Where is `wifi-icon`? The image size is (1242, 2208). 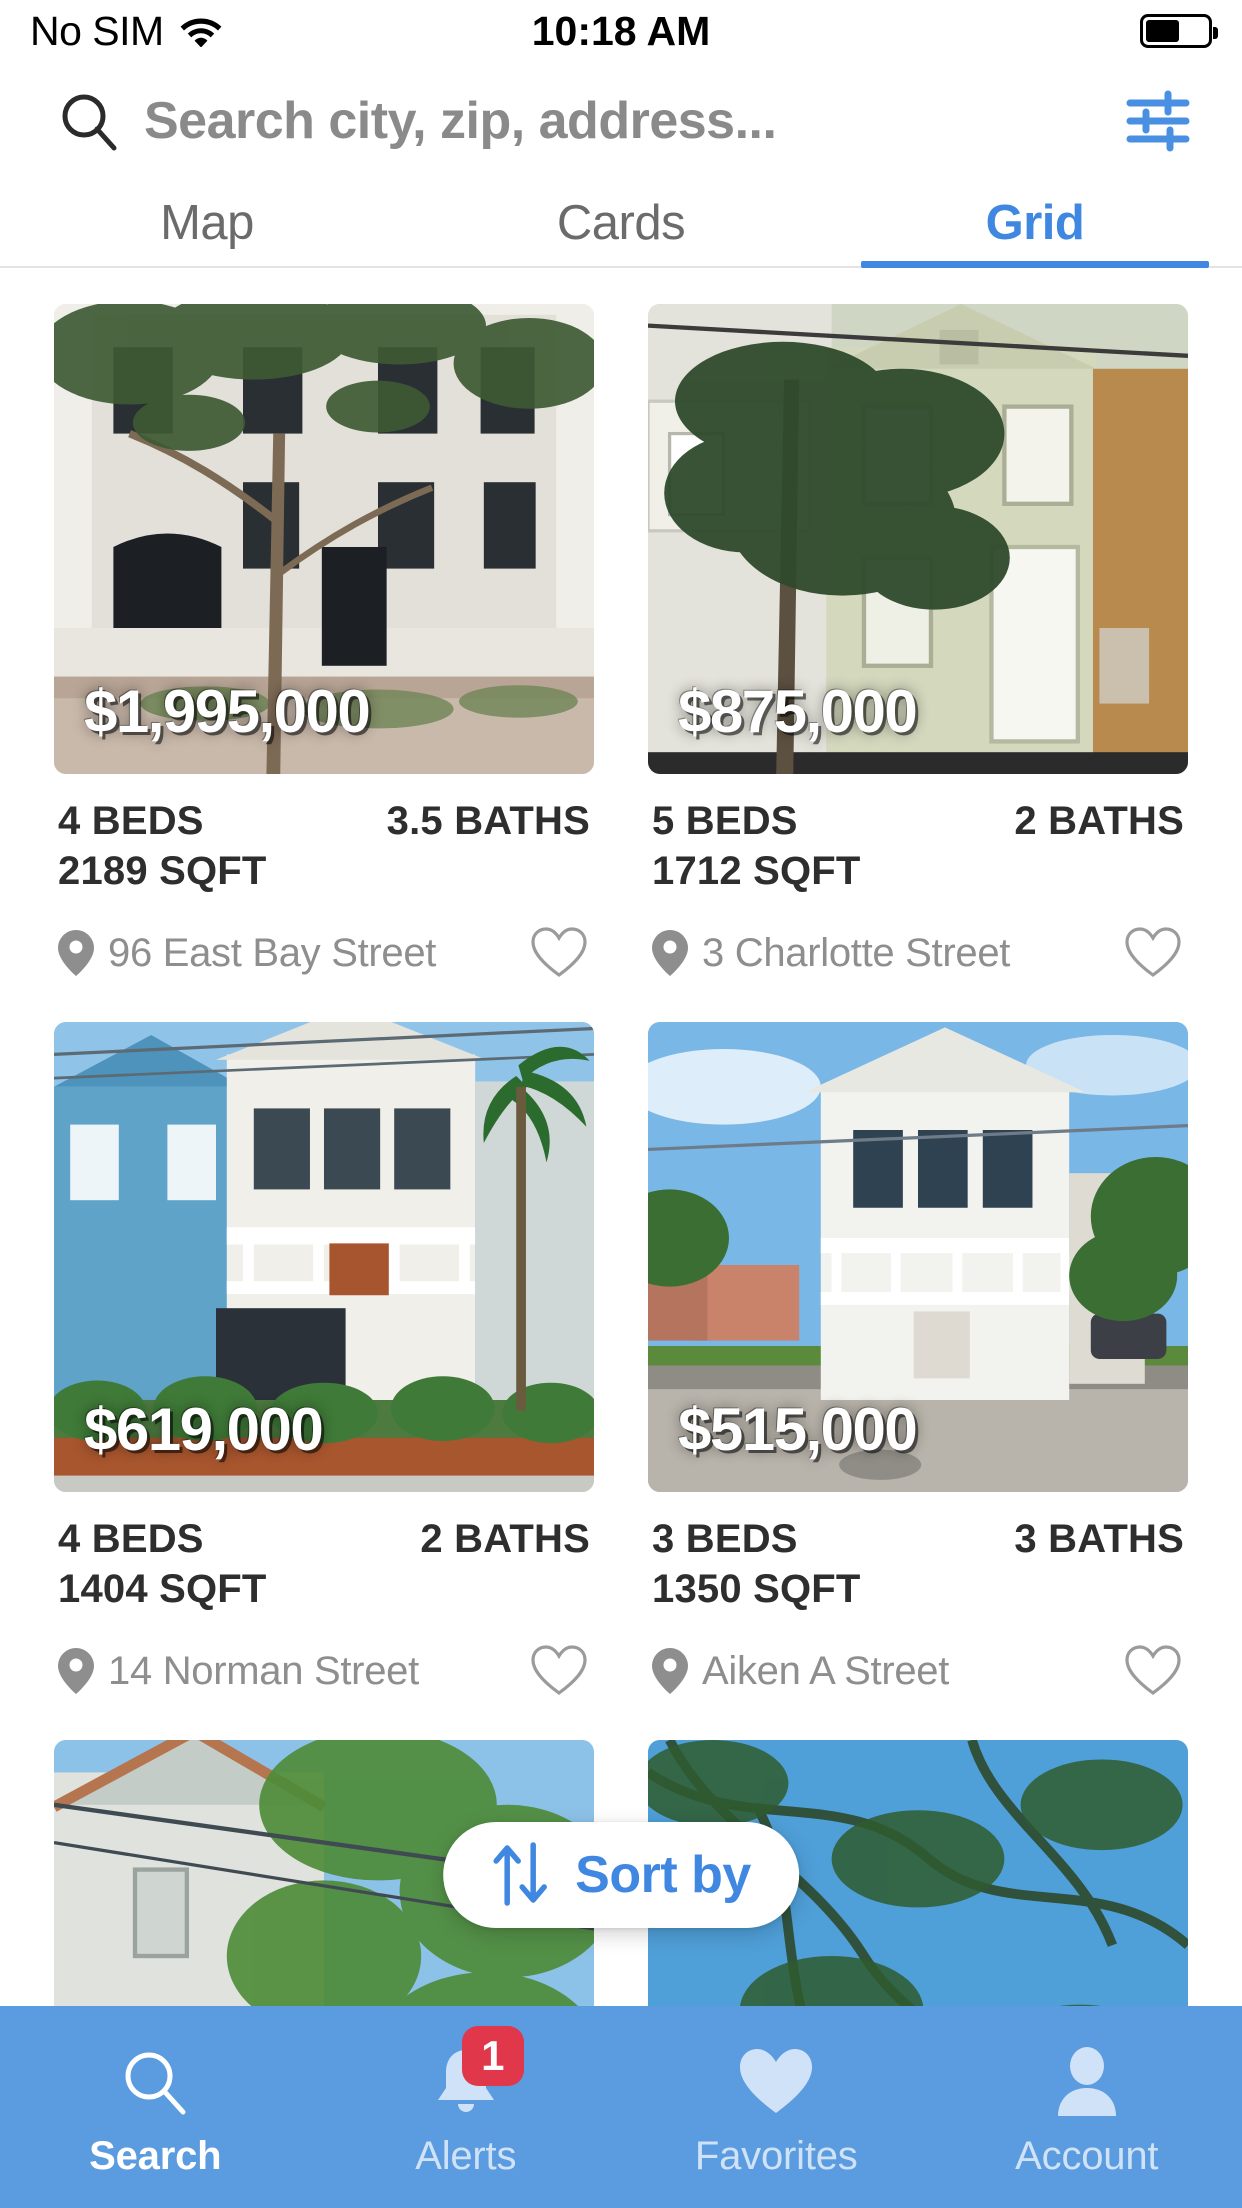
wifi-icon is located at coordinates (201, 31).